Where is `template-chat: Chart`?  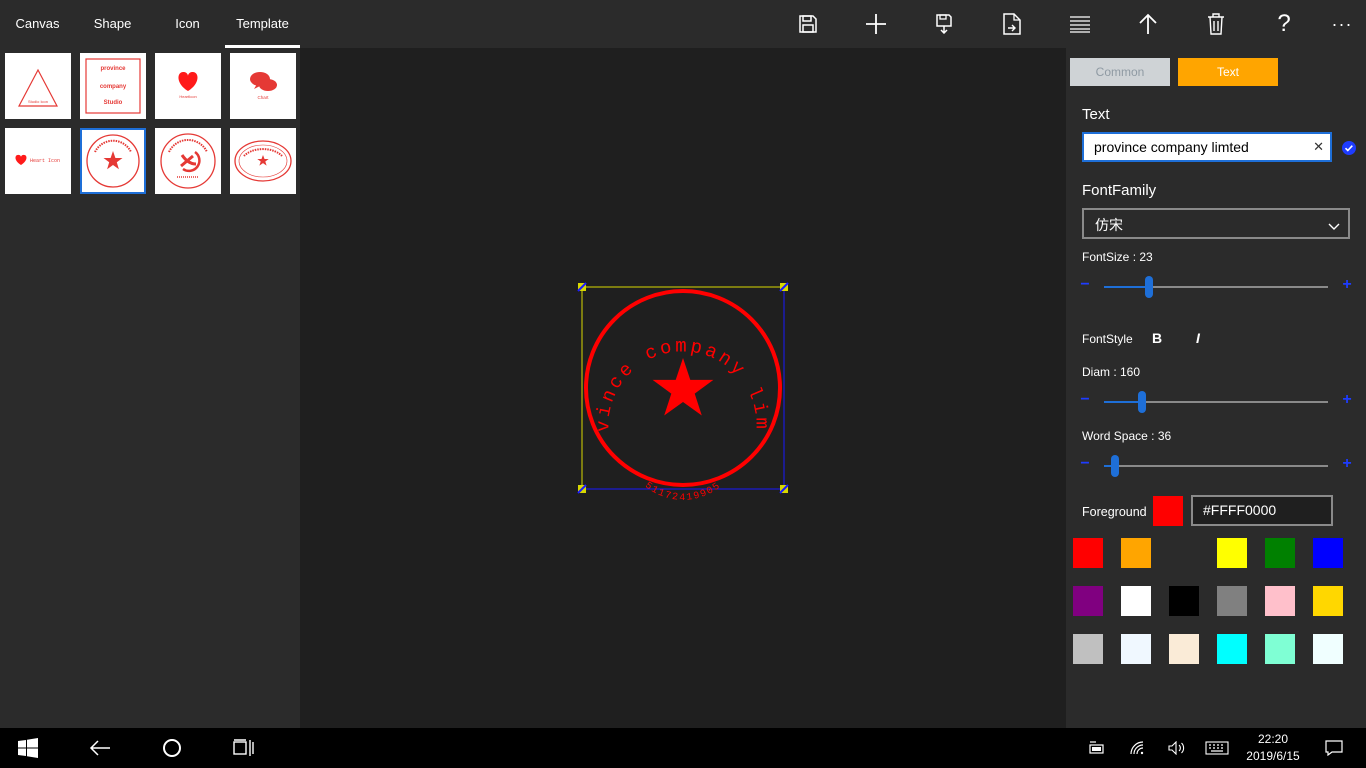 template-chat: Chart is located at coordinates (263, 86).